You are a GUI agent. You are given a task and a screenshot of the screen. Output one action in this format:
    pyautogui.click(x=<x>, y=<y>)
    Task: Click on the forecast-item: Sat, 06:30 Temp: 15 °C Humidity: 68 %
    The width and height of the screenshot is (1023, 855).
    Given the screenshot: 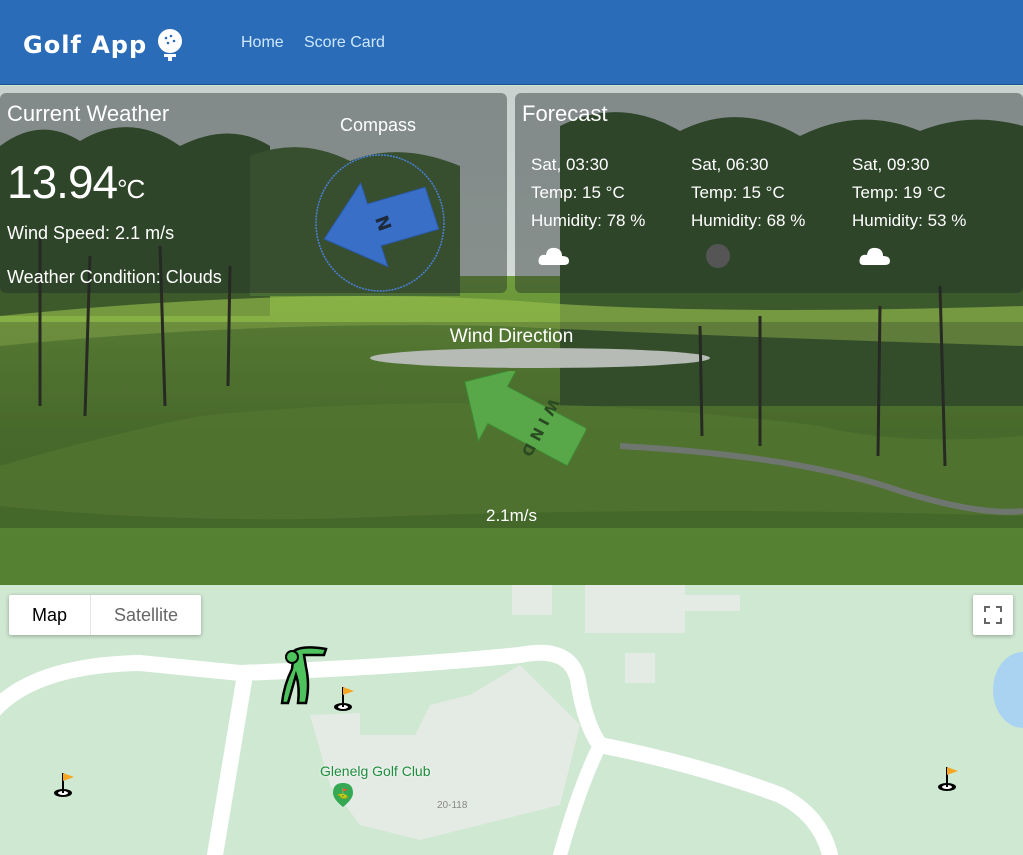 What is the action you would take?
    pyautogui.click(x=748, y=193)
    